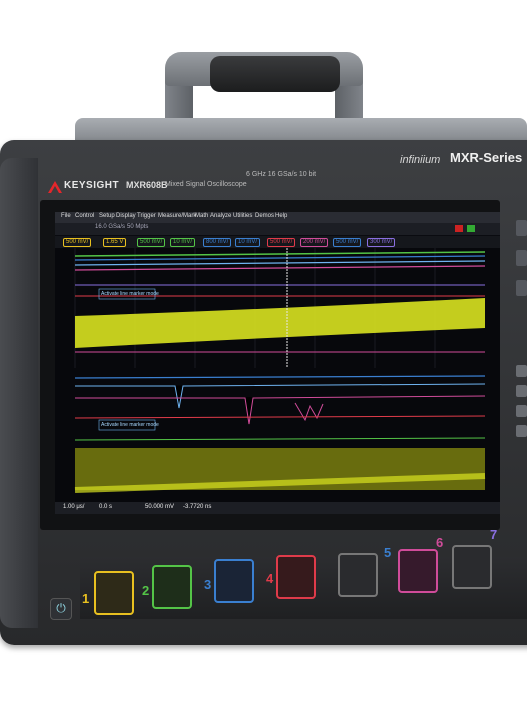 Image resolution: width=527 pixels, height=703 pixels. I want to click on keysight-logo-icon, so click(55, 187).